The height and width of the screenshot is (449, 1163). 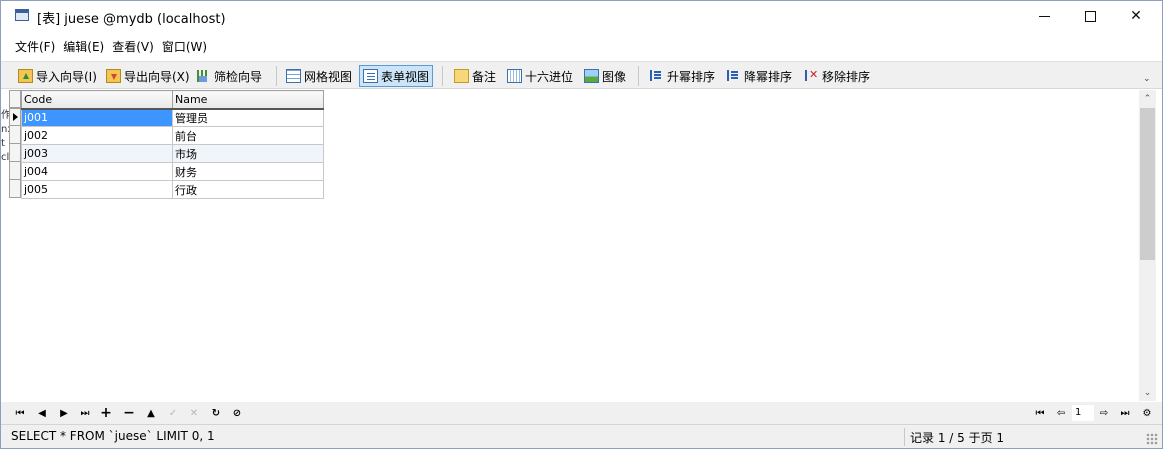 What do you see at coordinates (131, 19) in the screenshot?
I see `window-title: [表] juese @mydb (localhost)` at bounding box center [131, 19].